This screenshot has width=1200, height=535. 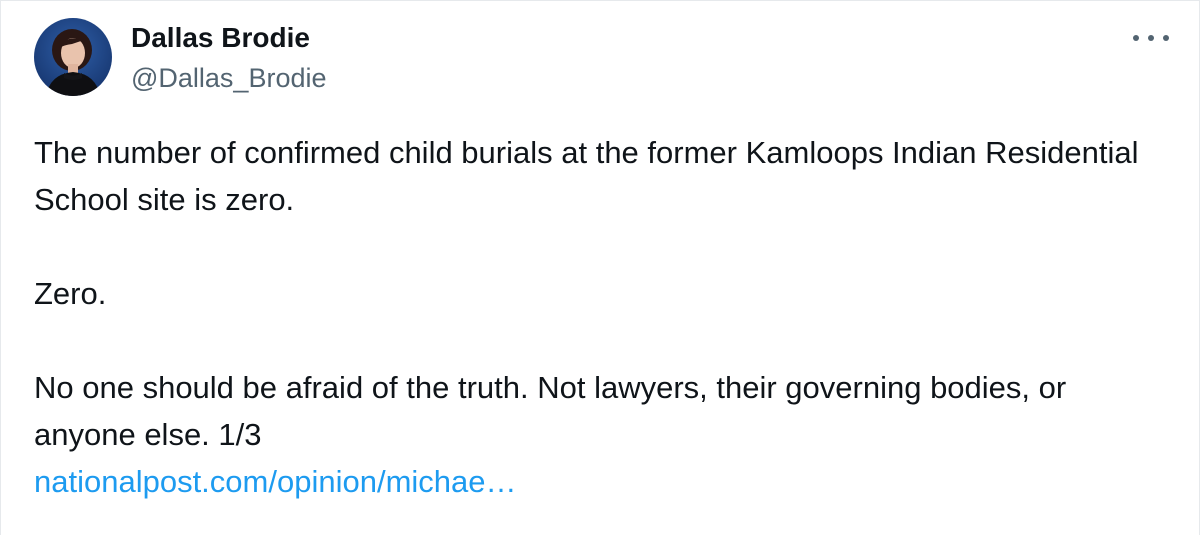 What do you see at coordinates (229, 38) in the screenshot?
I see `author-display-name: Dallas Brodie` at bounding box center [229, 38].